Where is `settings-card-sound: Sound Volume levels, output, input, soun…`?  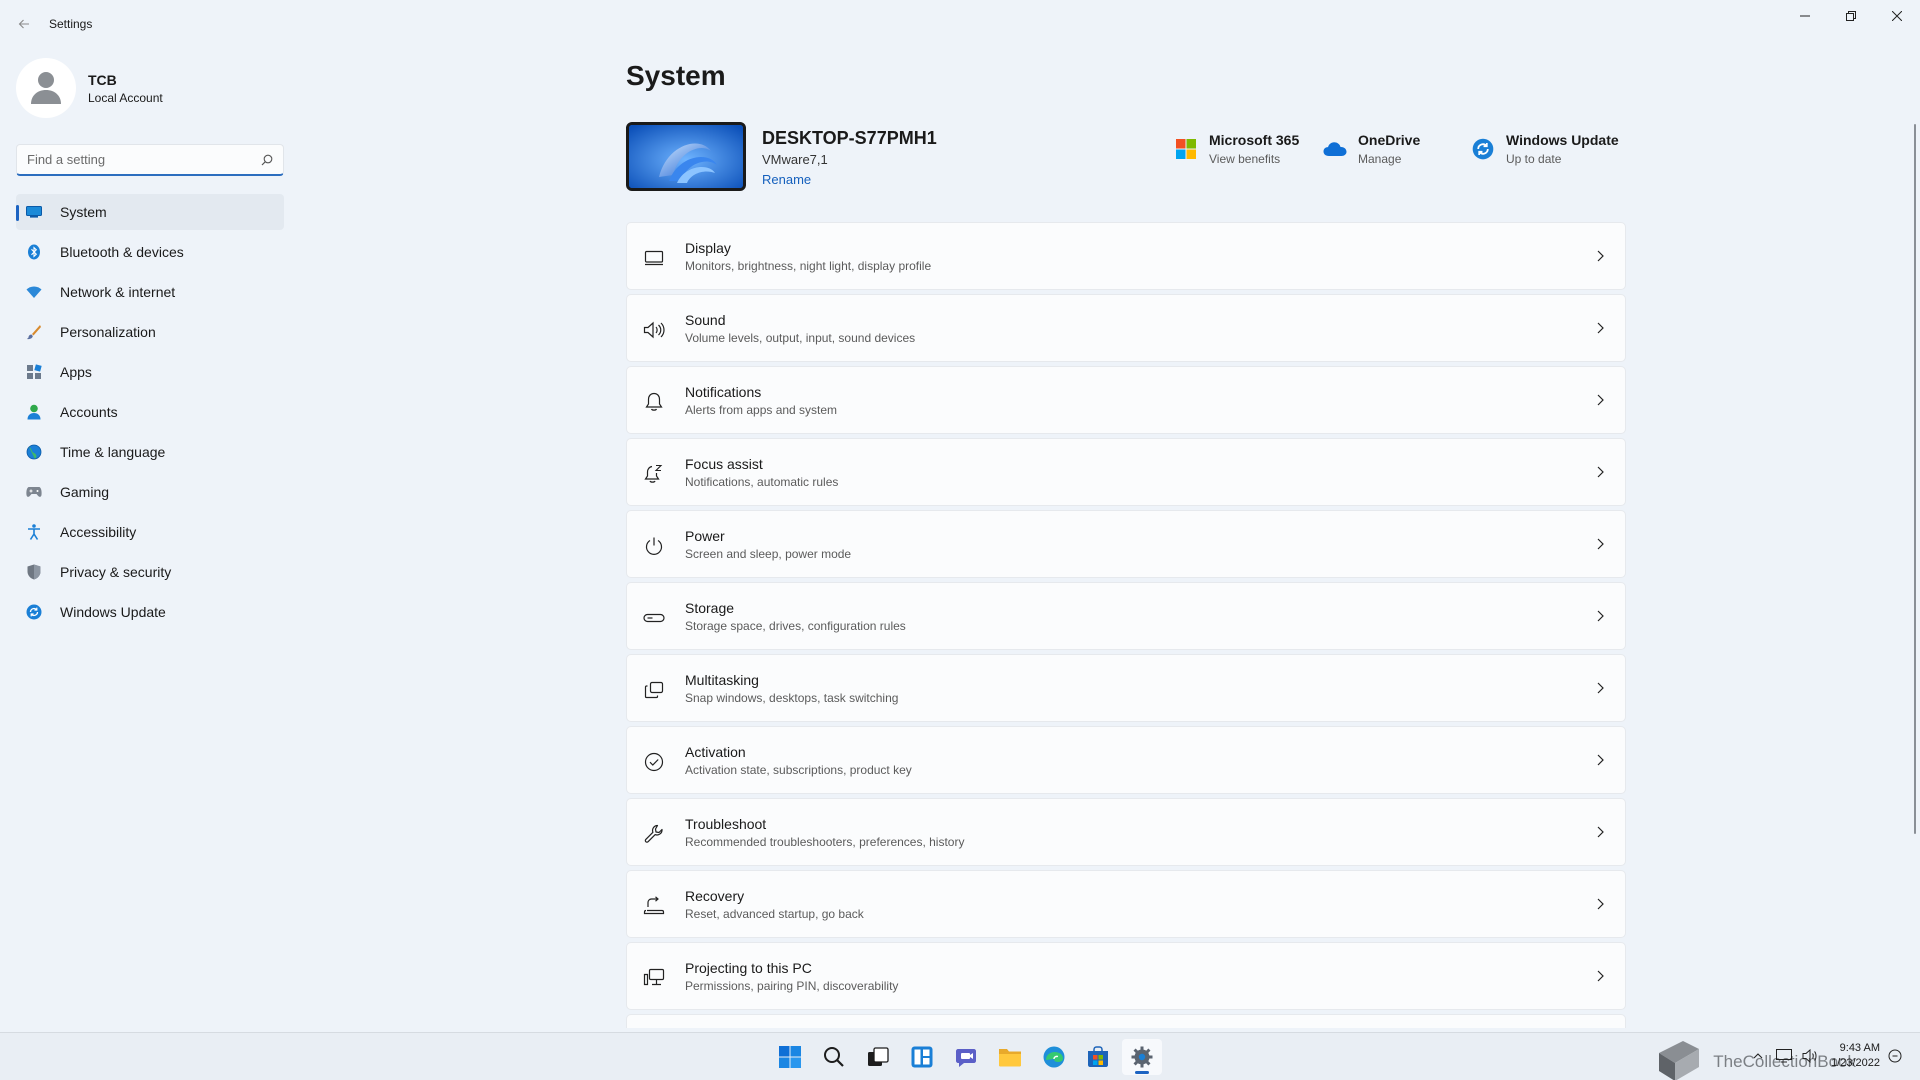 settings-card-sound: Sound Volume levels, output, input, soun… is located at coordinates (1126, 328).